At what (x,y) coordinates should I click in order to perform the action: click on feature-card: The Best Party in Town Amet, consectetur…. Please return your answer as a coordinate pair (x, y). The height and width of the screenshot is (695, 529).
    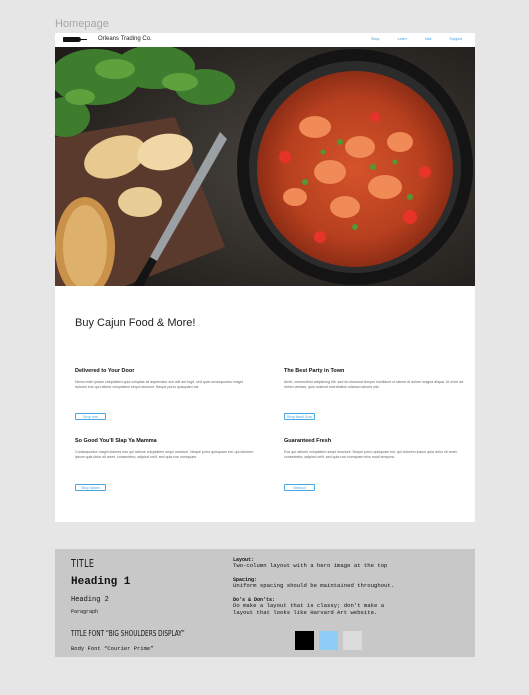
    Looking at the image, I should click on (374, 394).